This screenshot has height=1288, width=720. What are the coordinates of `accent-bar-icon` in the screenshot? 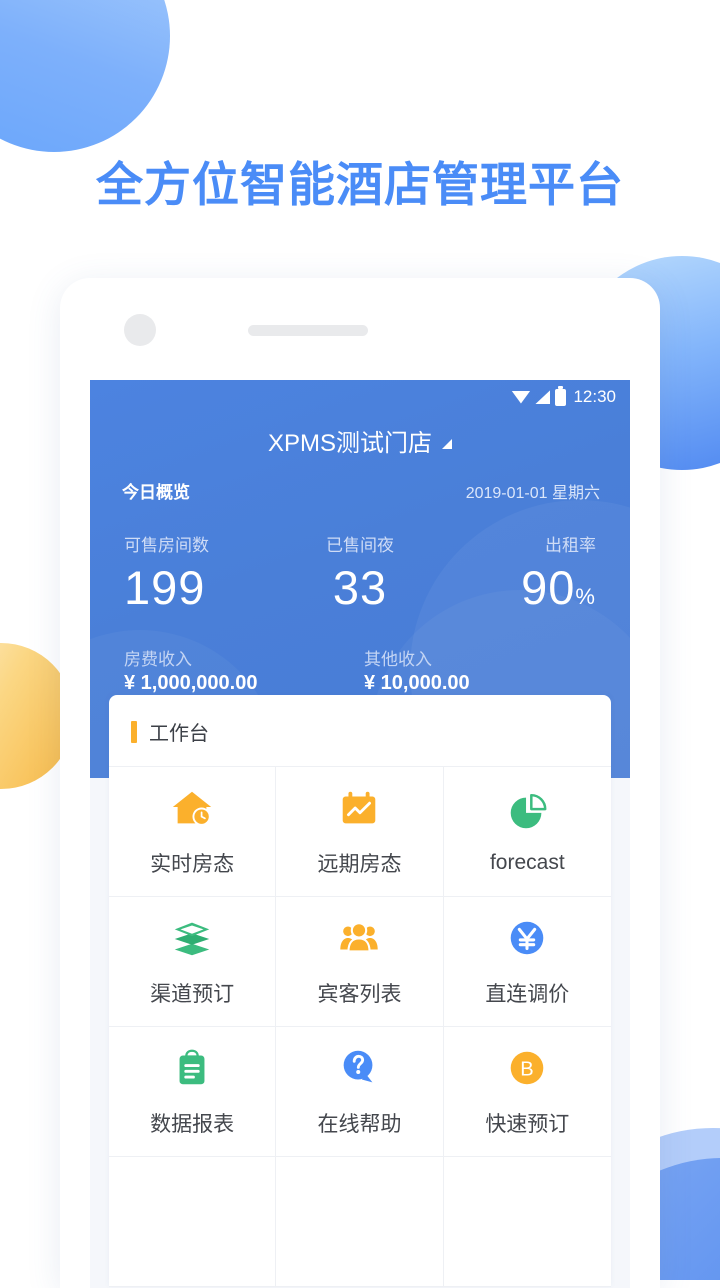 It's located at (134, 731).